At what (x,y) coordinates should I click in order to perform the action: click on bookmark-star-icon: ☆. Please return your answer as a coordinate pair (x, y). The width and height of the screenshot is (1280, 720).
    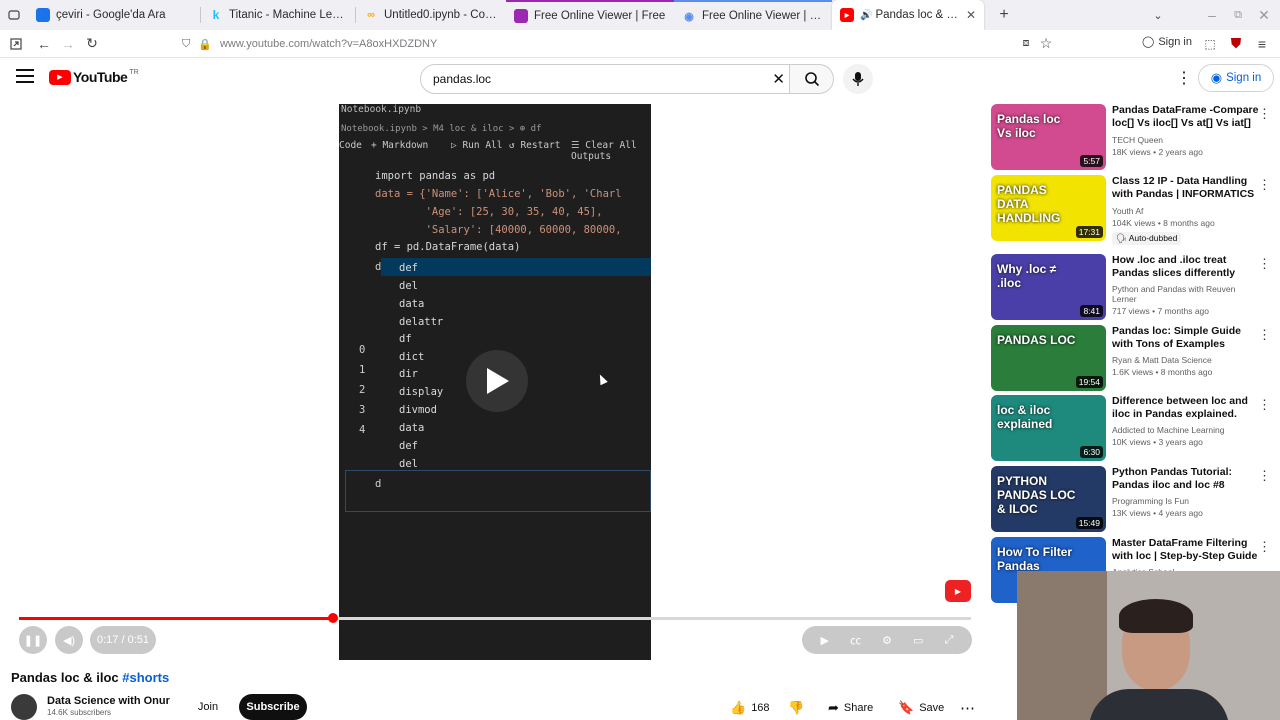
    Looking at the image, I should click on (1046, 44).